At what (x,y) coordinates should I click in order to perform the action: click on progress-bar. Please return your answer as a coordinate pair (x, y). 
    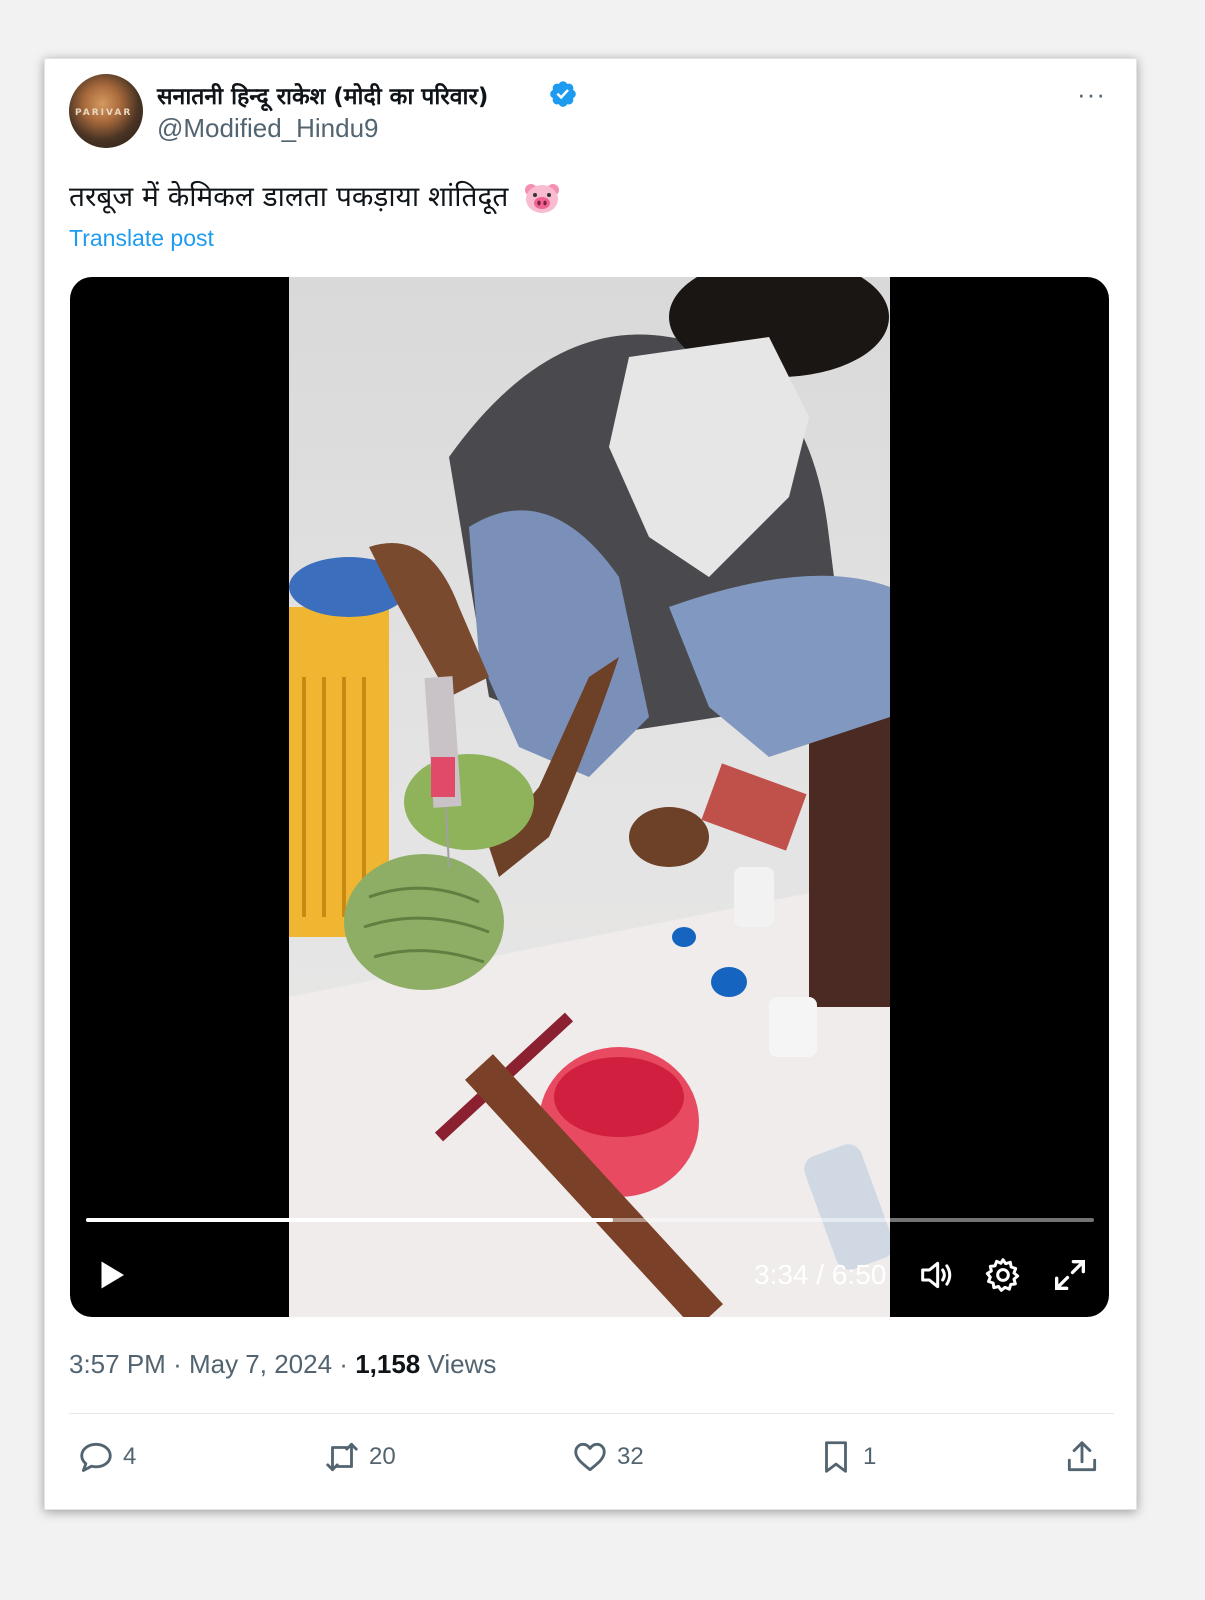
    Looking at the image, I should click on (590, 1220).